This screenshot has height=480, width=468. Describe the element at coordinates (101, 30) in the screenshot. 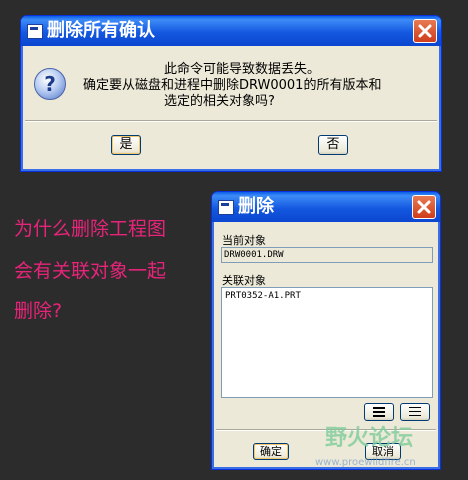

I see `confirm-dialog-title: 删除所有确认` at that location.